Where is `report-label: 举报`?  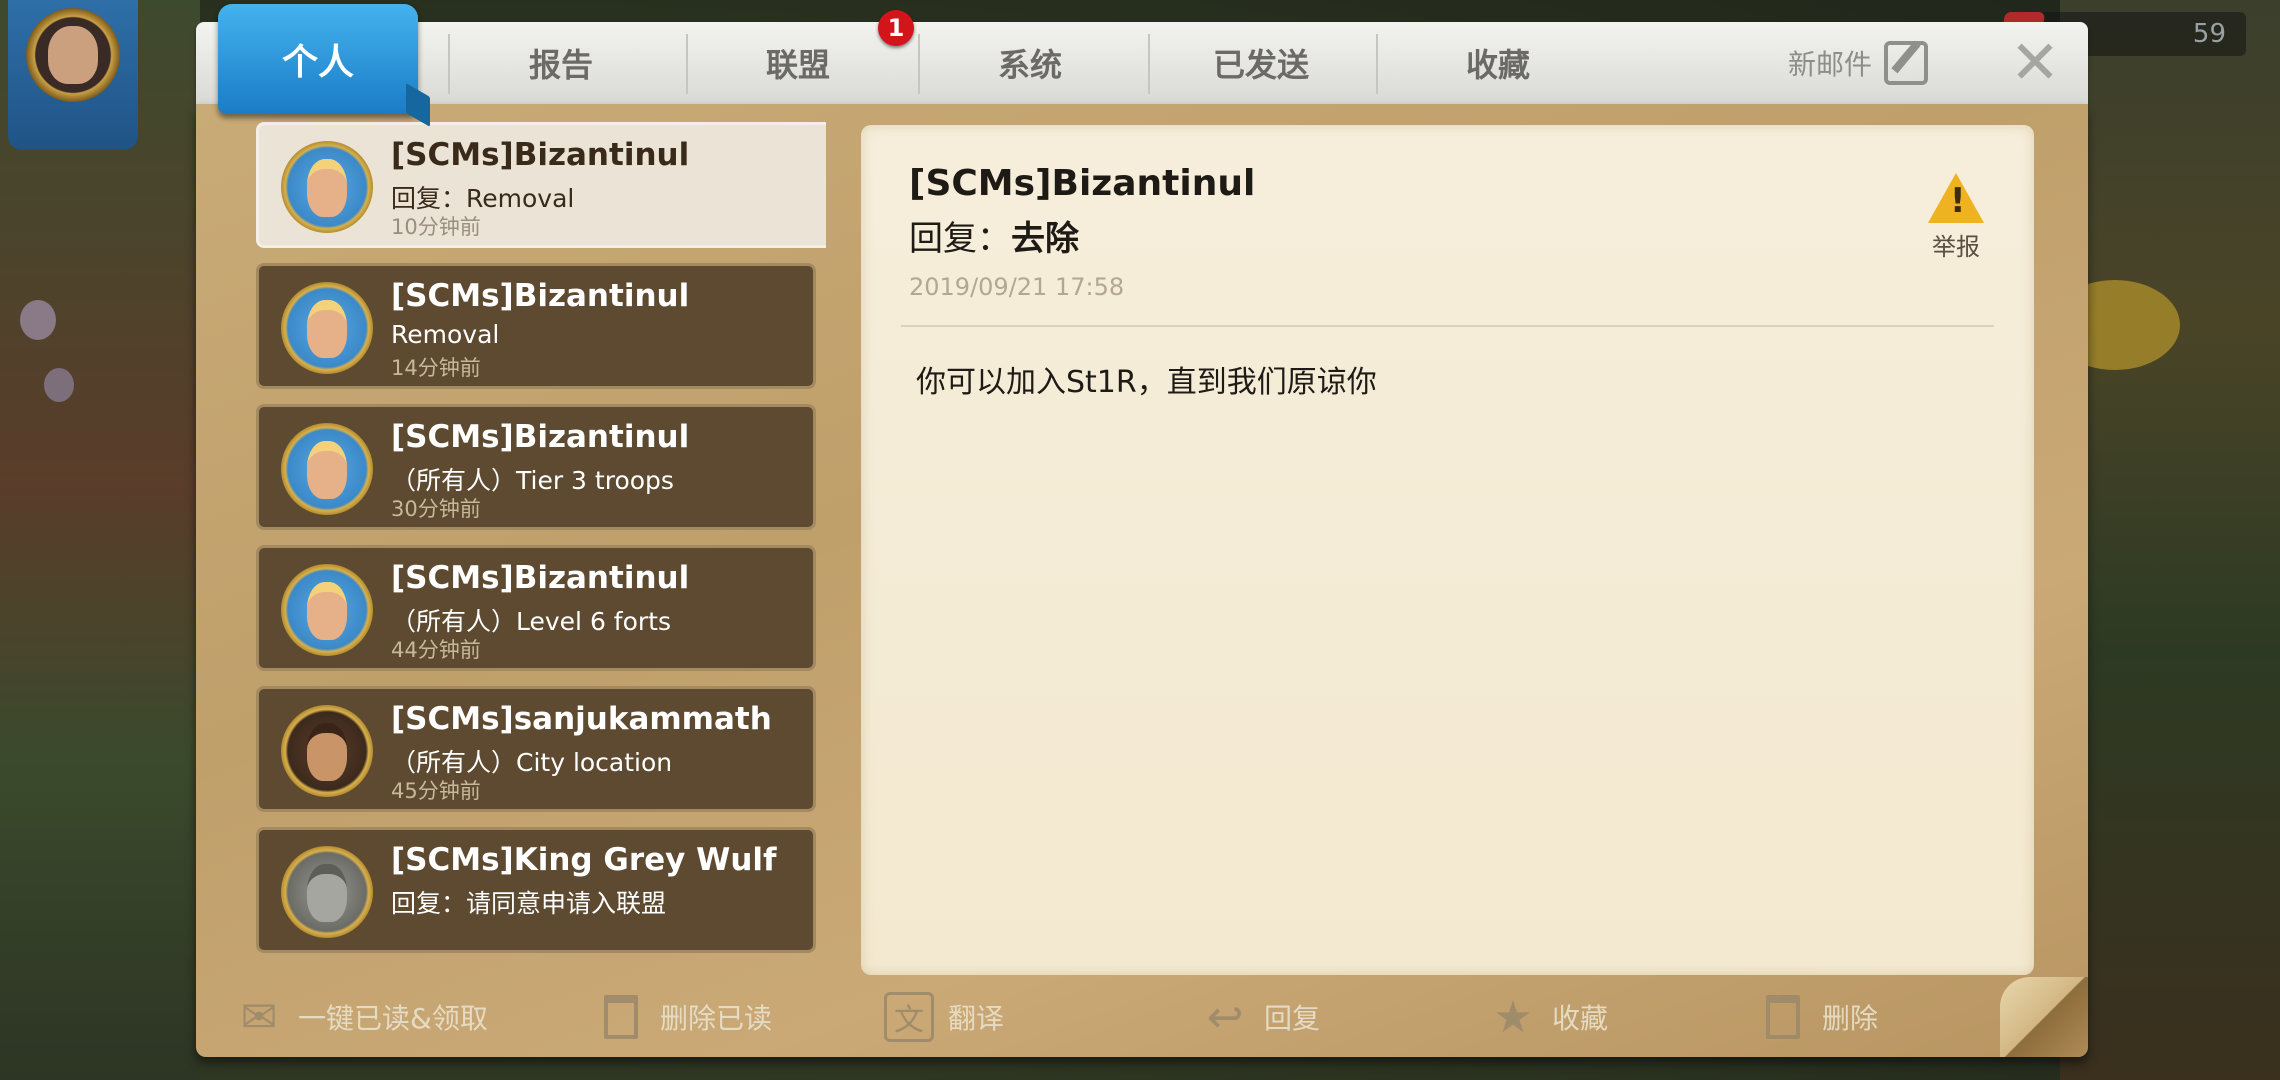 report-label: 举报 is located at coordinates (1956, 247).